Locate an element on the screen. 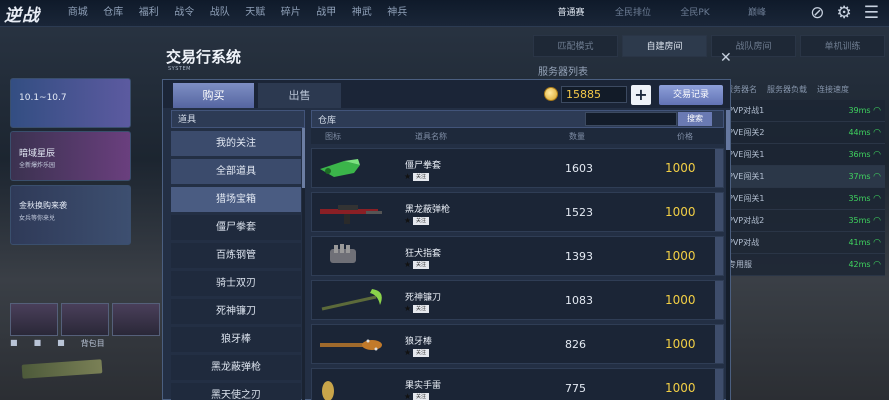 The height and width of the screenshot is (400, 889). nav-item-clan: 战队 is located at coordinates (220, 13).